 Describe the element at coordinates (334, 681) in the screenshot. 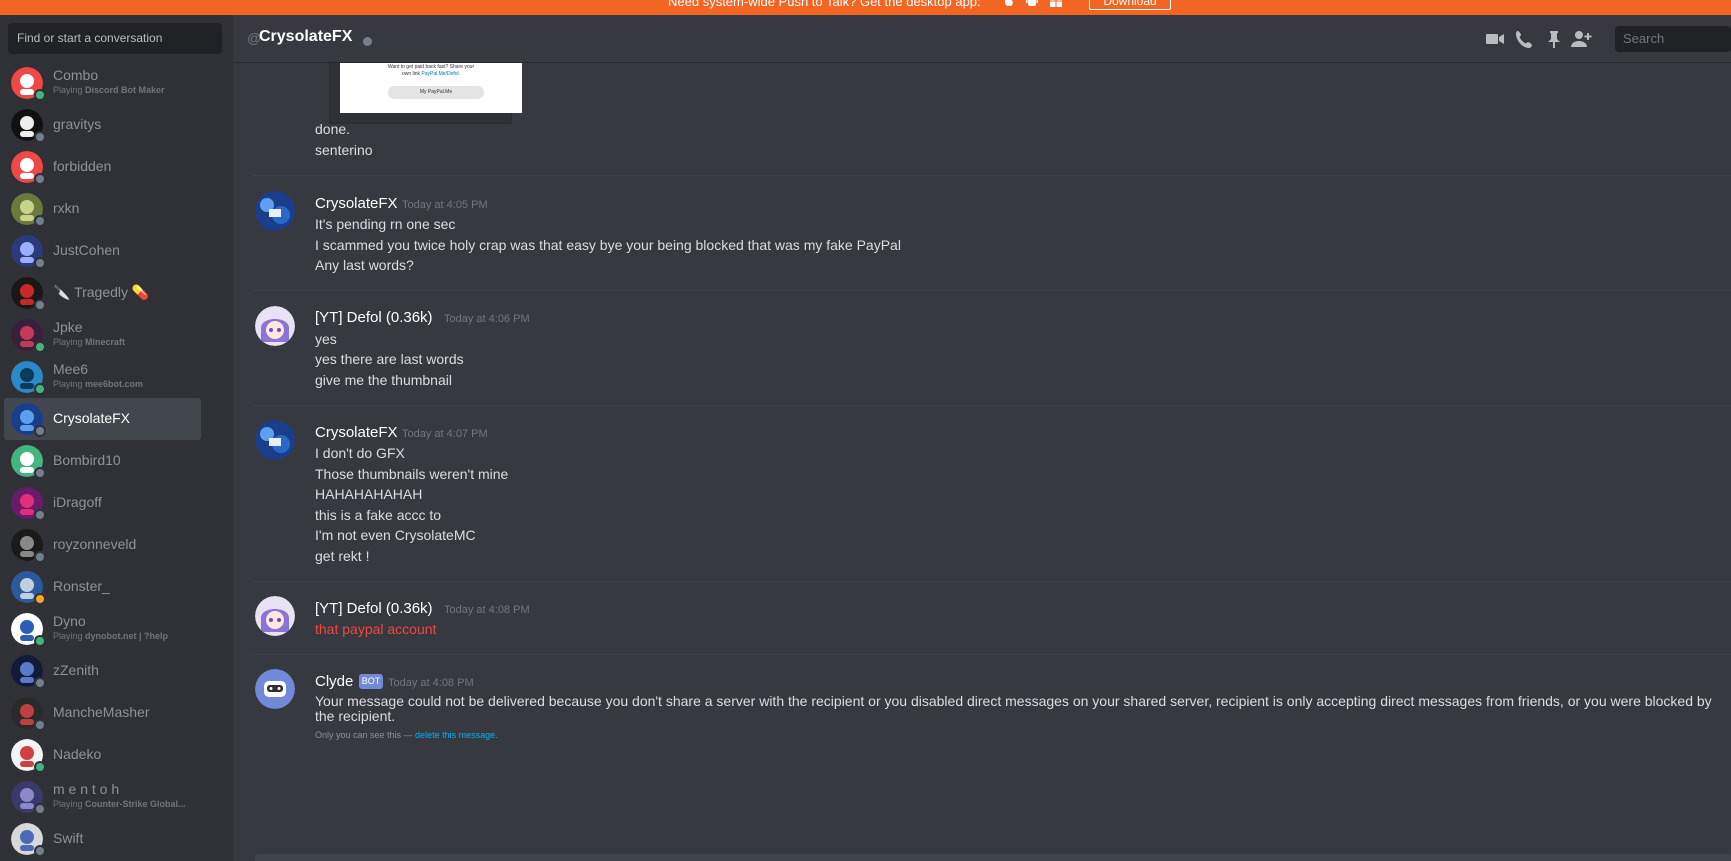

I see `message-author: Clyde` at that location.